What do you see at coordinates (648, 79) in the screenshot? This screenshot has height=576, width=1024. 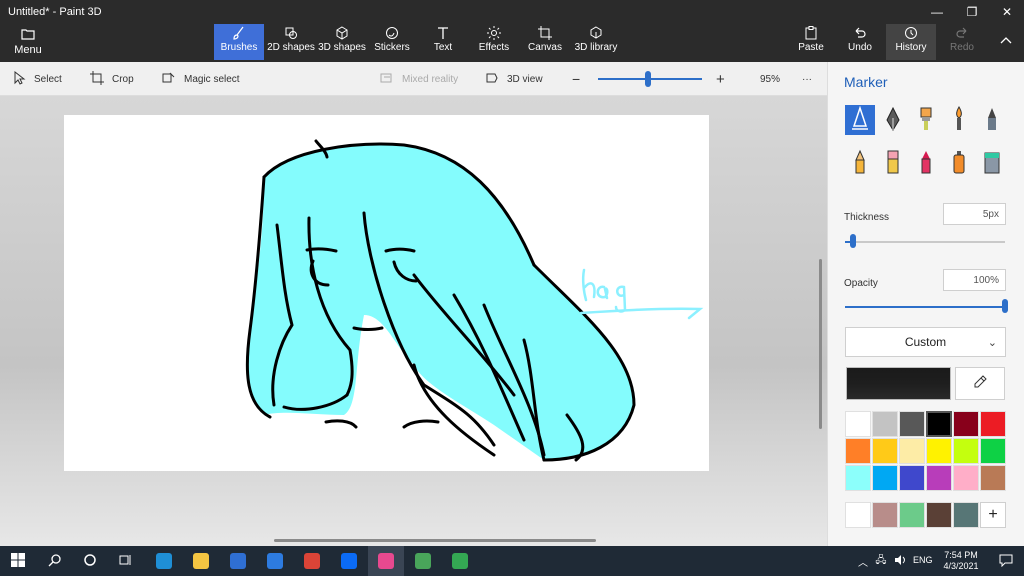 I see `zoom-slider-thumb` at bounding box center [648, 79].